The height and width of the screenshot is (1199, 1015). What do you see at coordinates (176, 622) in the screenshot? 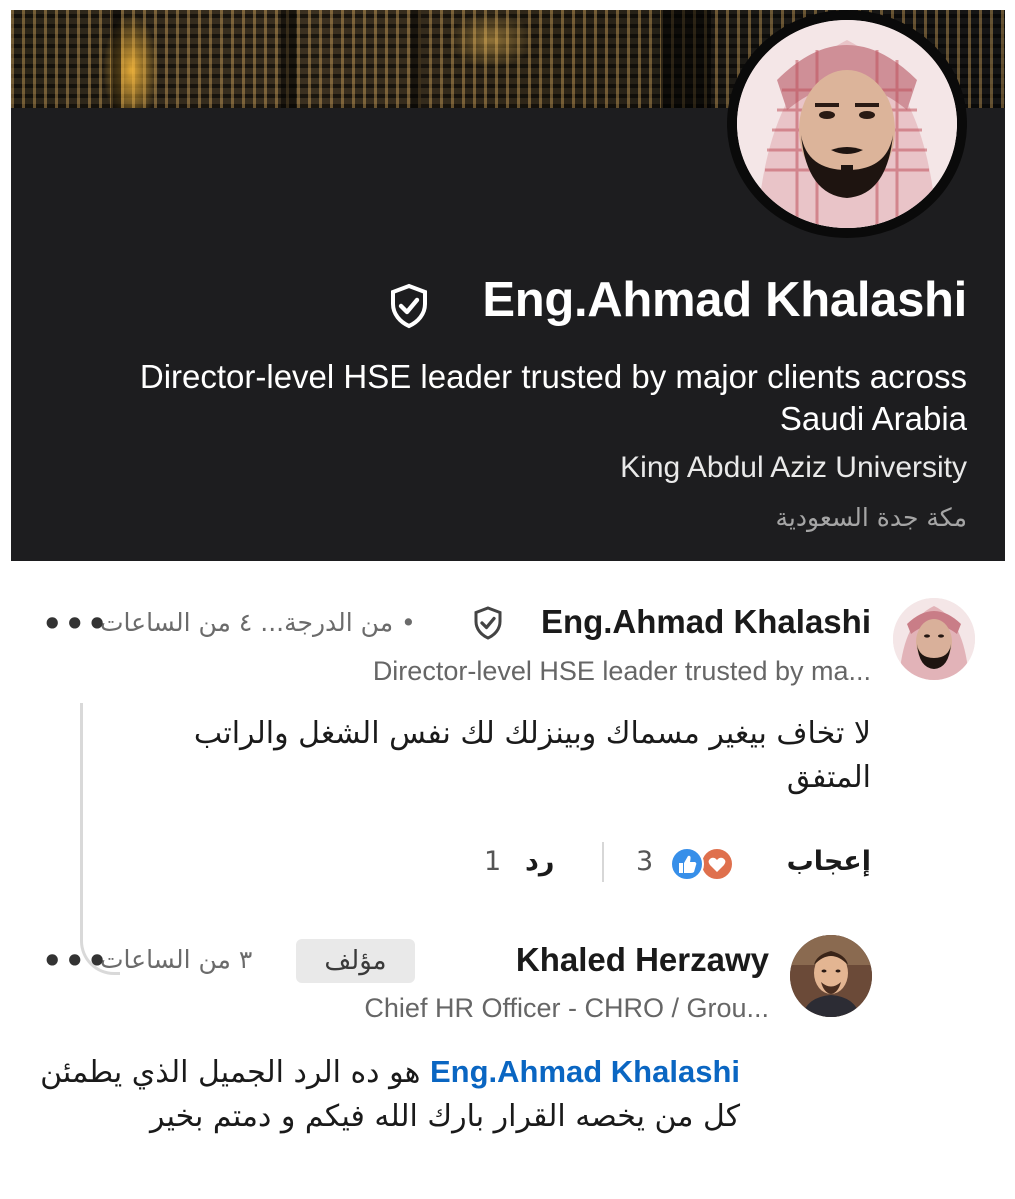
I see `comment-time: ٤ من الساعات` at bounding box center [176, 622].